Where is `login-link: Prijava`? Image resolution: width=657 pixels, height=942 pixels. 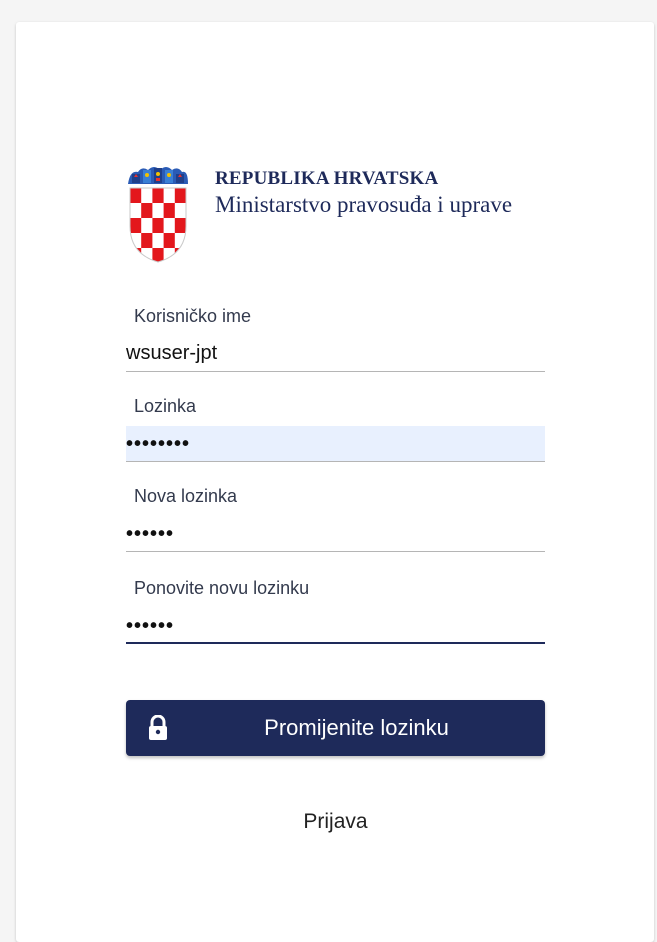 login-link: Prijava is located at coordinates (335, 822).